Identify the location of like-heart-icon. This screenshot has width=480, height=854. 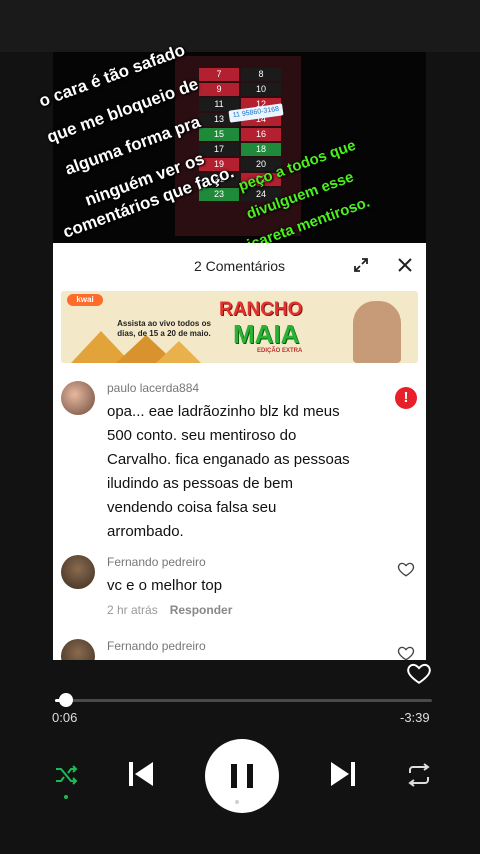
(419, 673).